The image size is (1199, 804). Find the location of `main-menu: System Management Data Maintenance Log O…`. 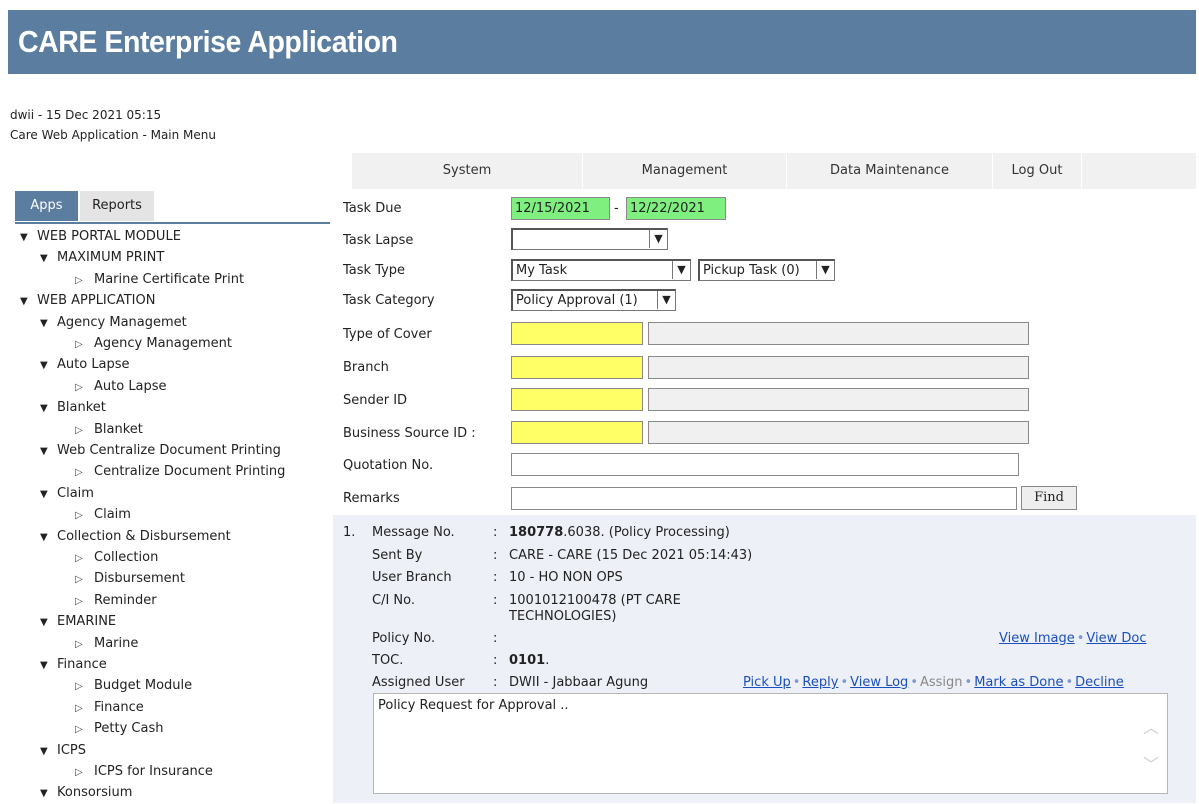

main-menu: System Management Data Maintenance Log O… is located at coordinates (774, 171).